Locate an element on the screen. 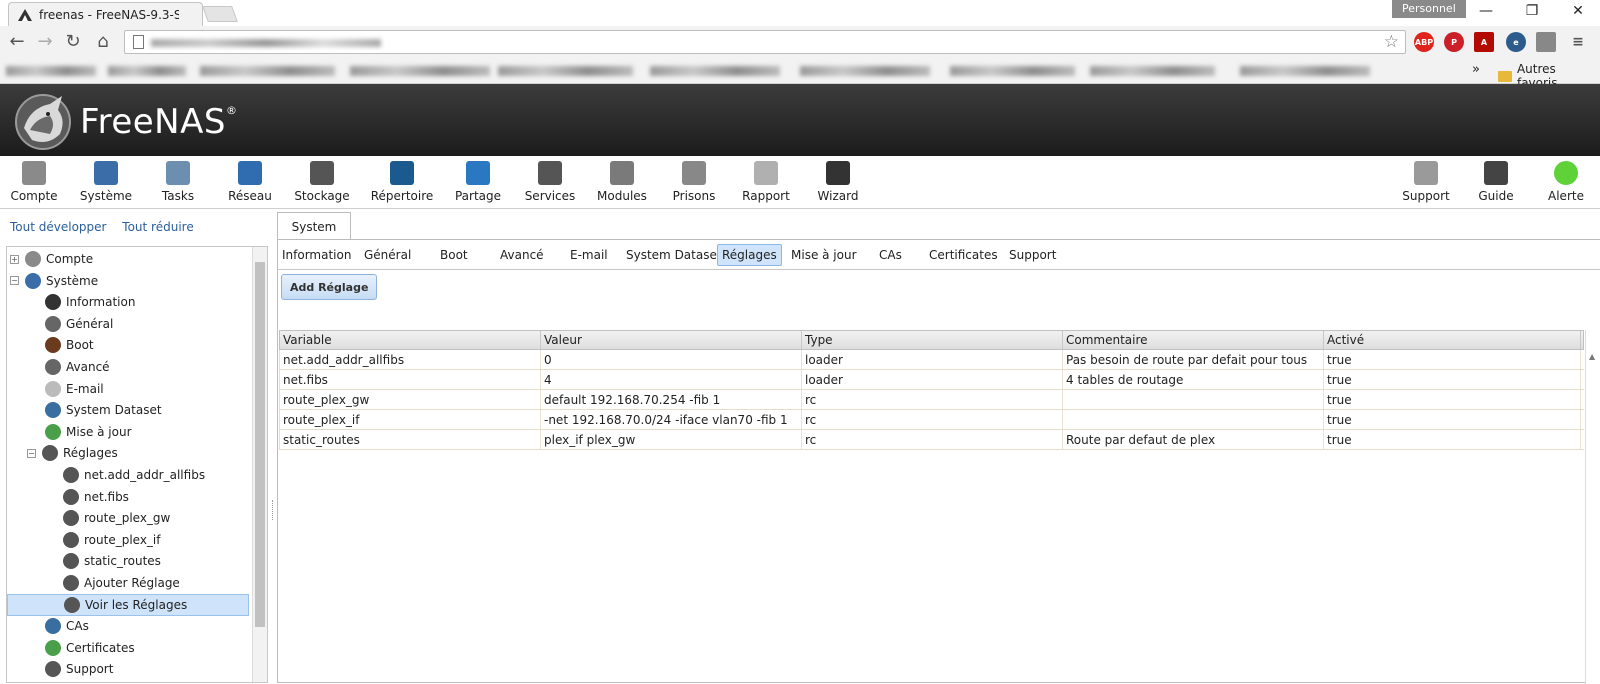  tree-item-label: net.fibs is located at coordinates (106, 496).